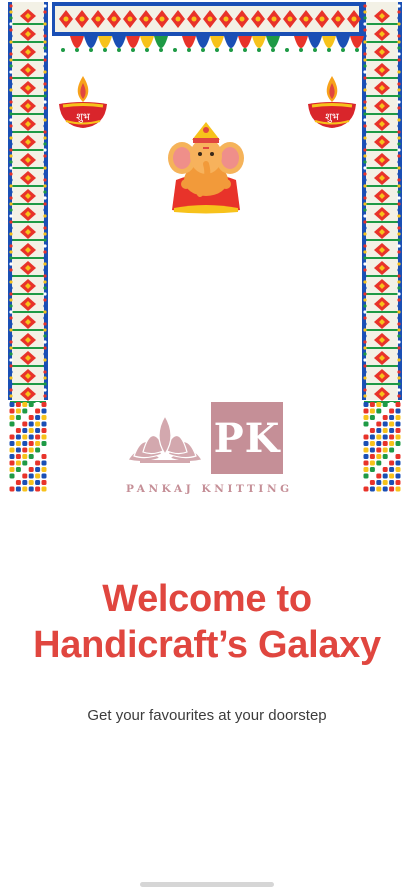 The width and height of the screenshot is (414, 896). Describe the element at coordinates (209, 489) in the screenshot. I see `brand-name: PANKAJ KNITTING` at that location.